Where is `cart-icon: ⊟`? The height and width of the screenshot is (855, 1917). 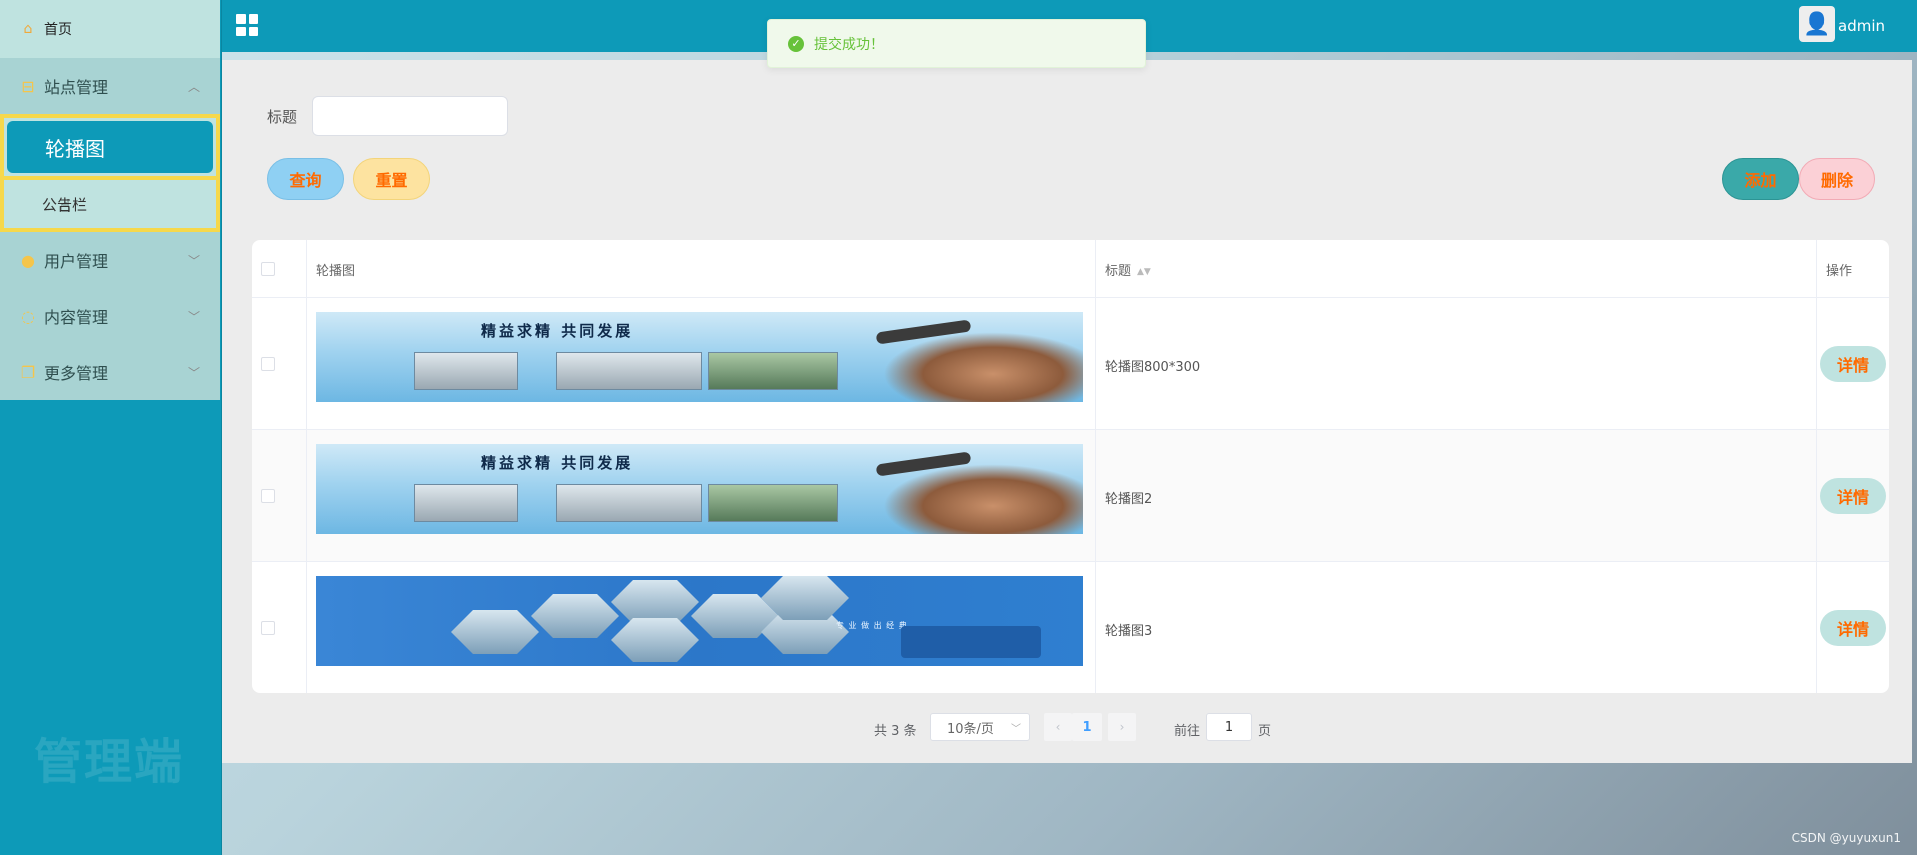
cart-icon: ⊟ is located at coordinates (28, 86).